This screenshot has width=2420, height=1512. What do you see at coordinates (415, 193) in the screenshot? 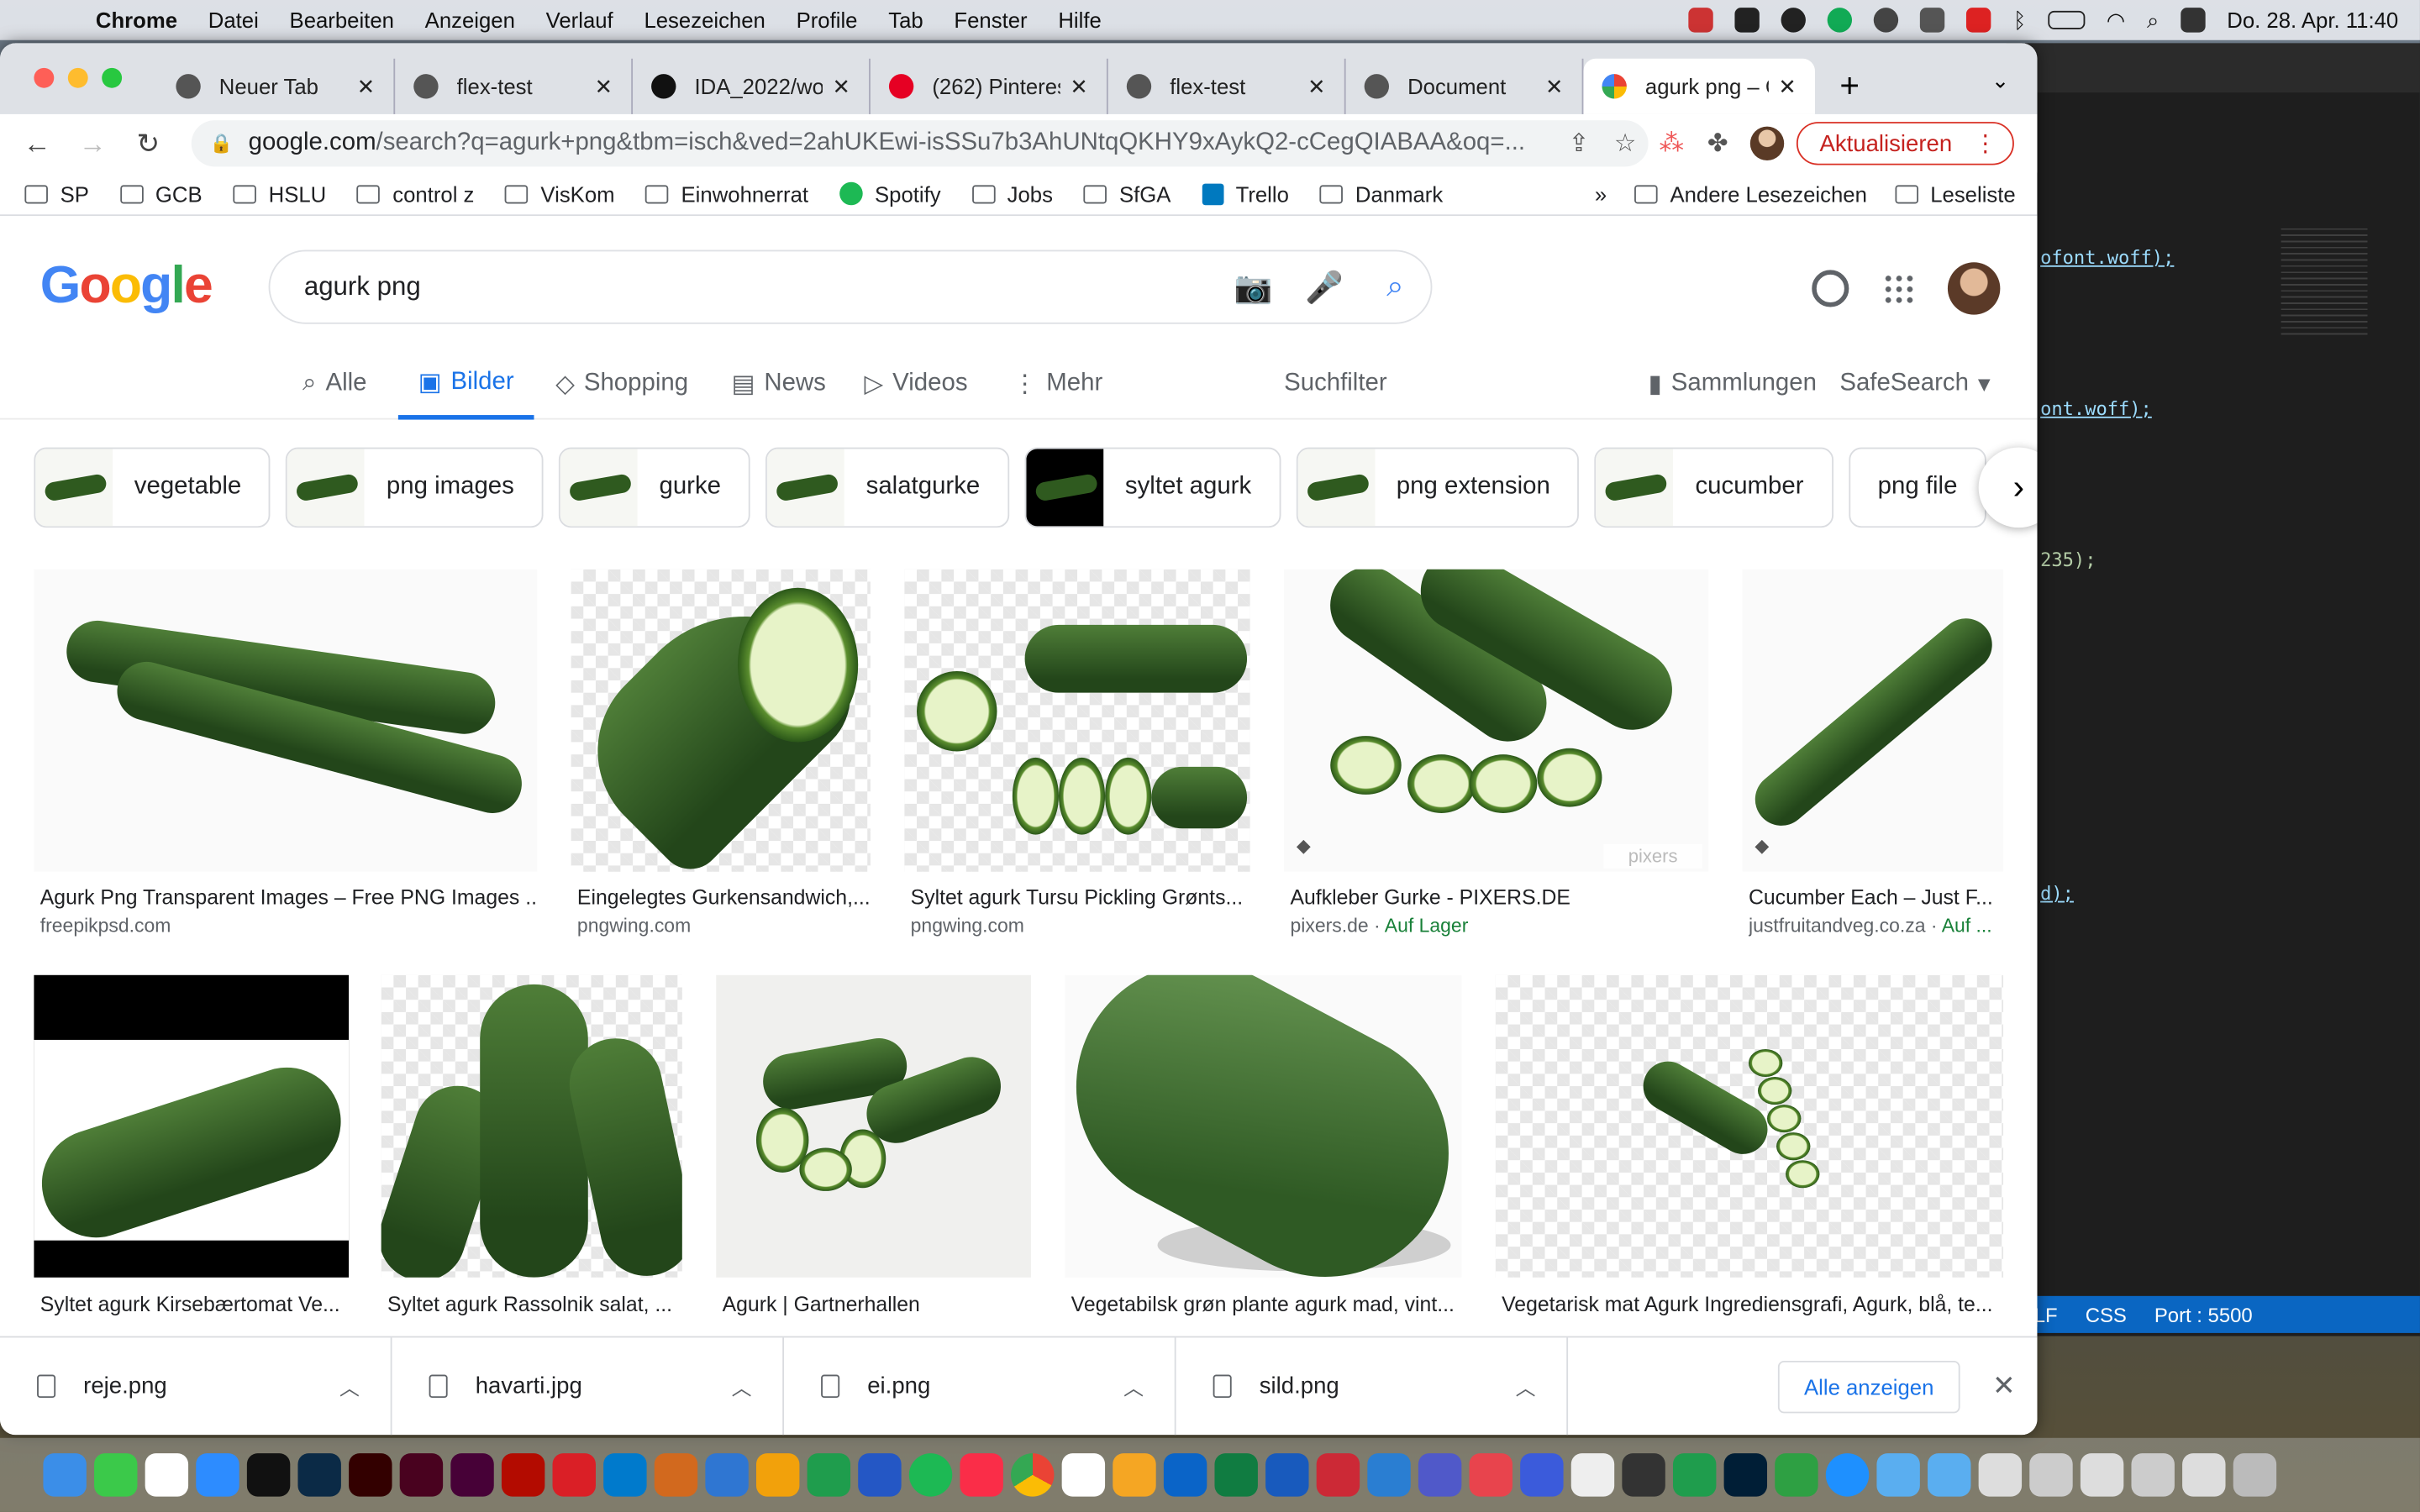
I see `bookmark-control-z: control z` at bounding box center [415, 193].